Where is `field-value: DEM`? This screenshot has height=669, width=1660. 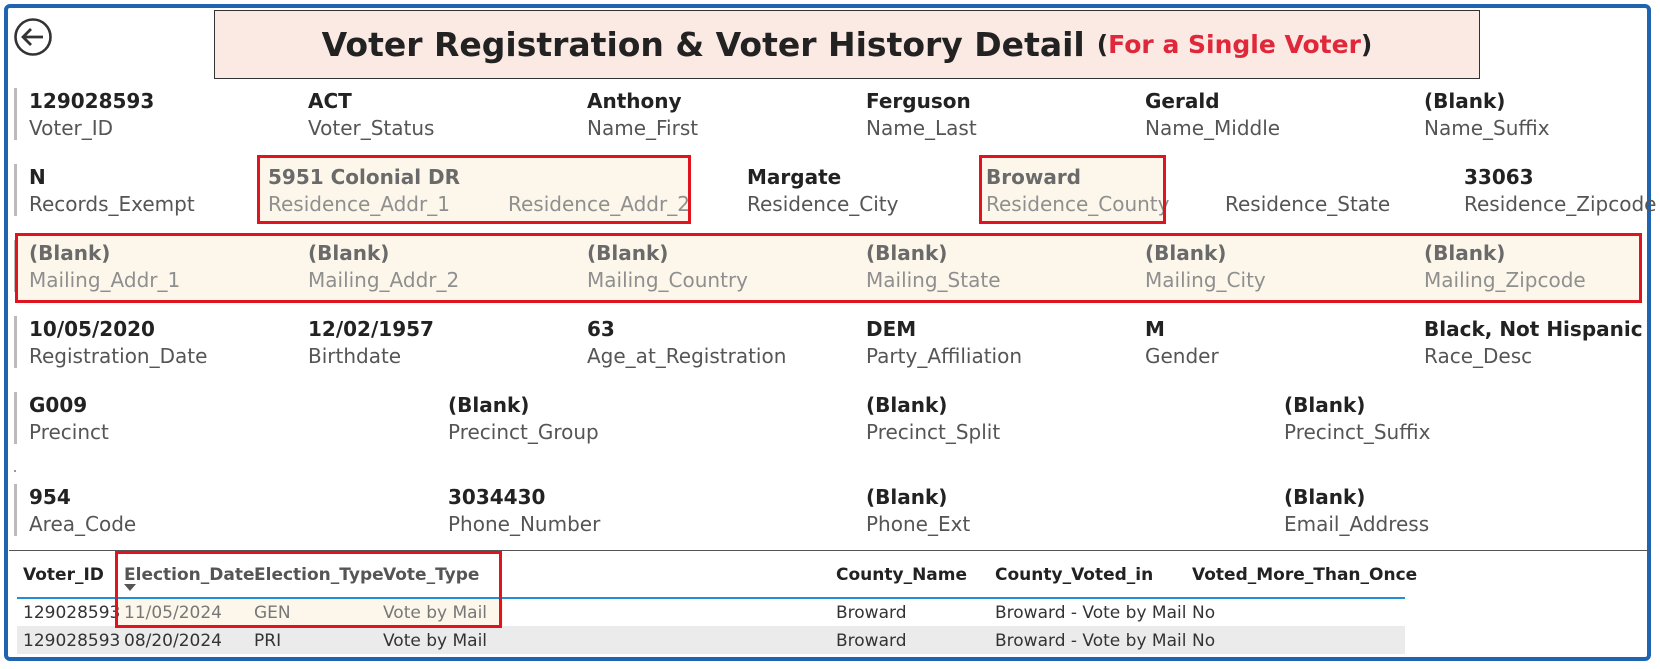
field-value: DEM is located at coordinates (891, 329).